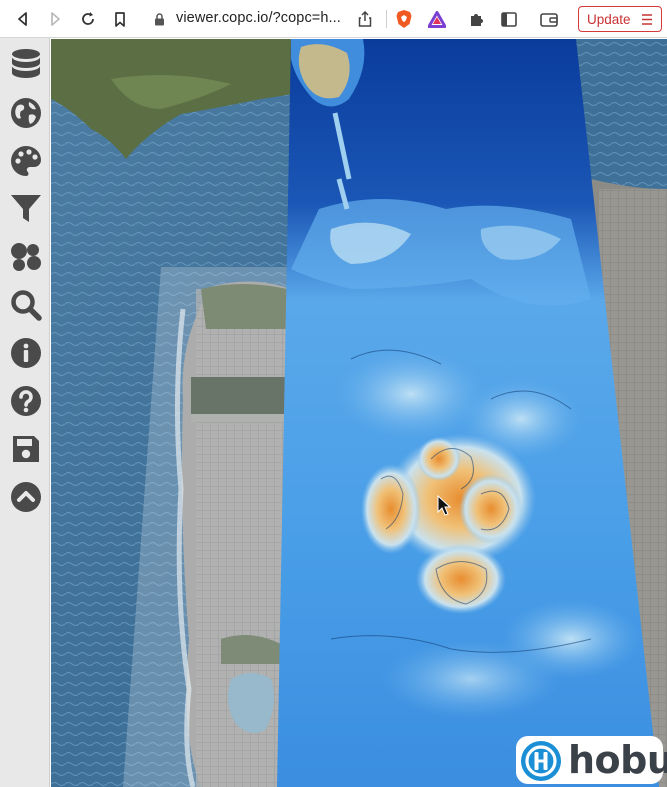 Image resolution: width=667 pixels, height=787 pixels. What do you see at coordinates (26, 497) in the screenshot?
I see `collapse-up-icon` at bounding box center [26, 497].